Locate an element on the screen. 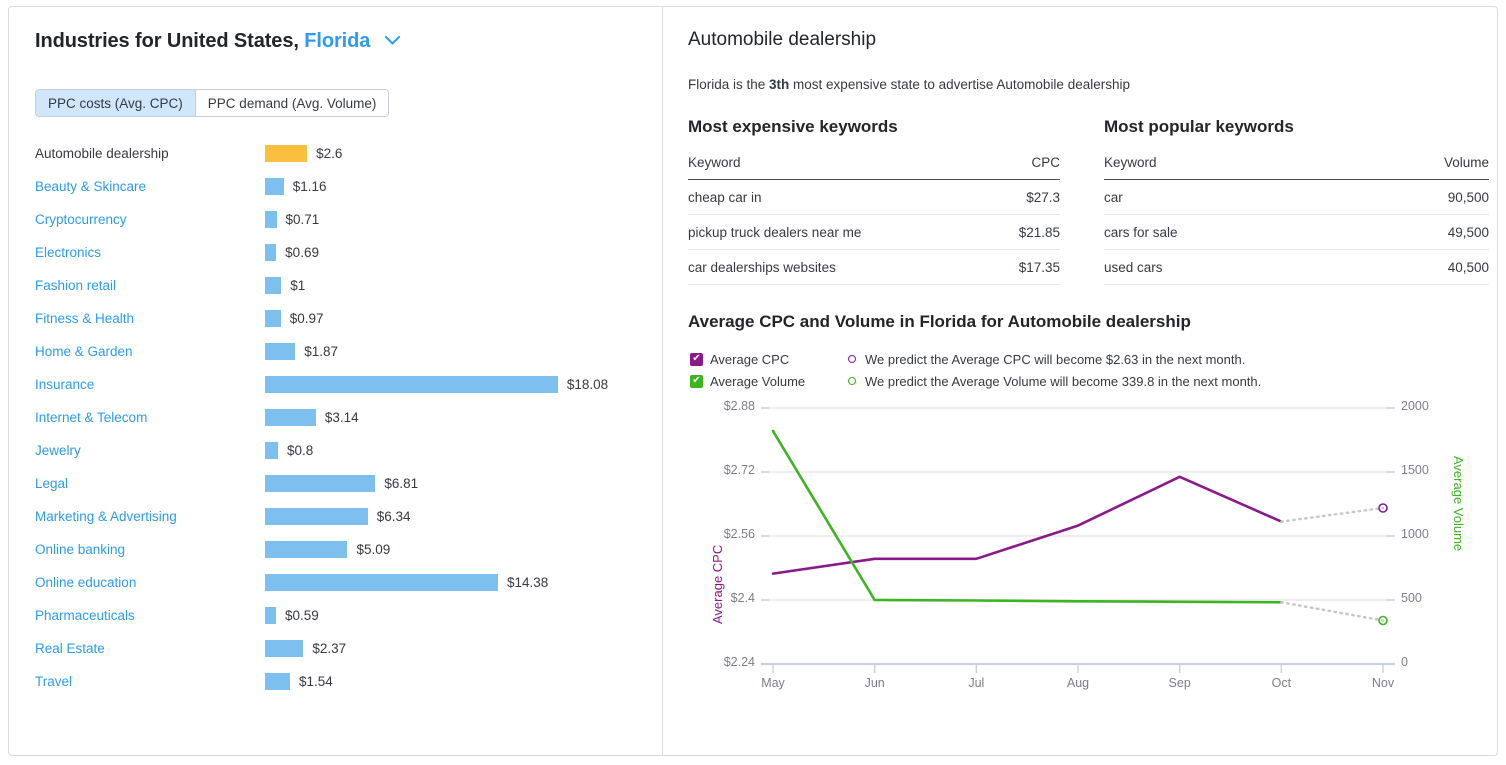 The image size is (1506, 765). keyword-cell: cars for sale is located at coordinates (1223, 232).